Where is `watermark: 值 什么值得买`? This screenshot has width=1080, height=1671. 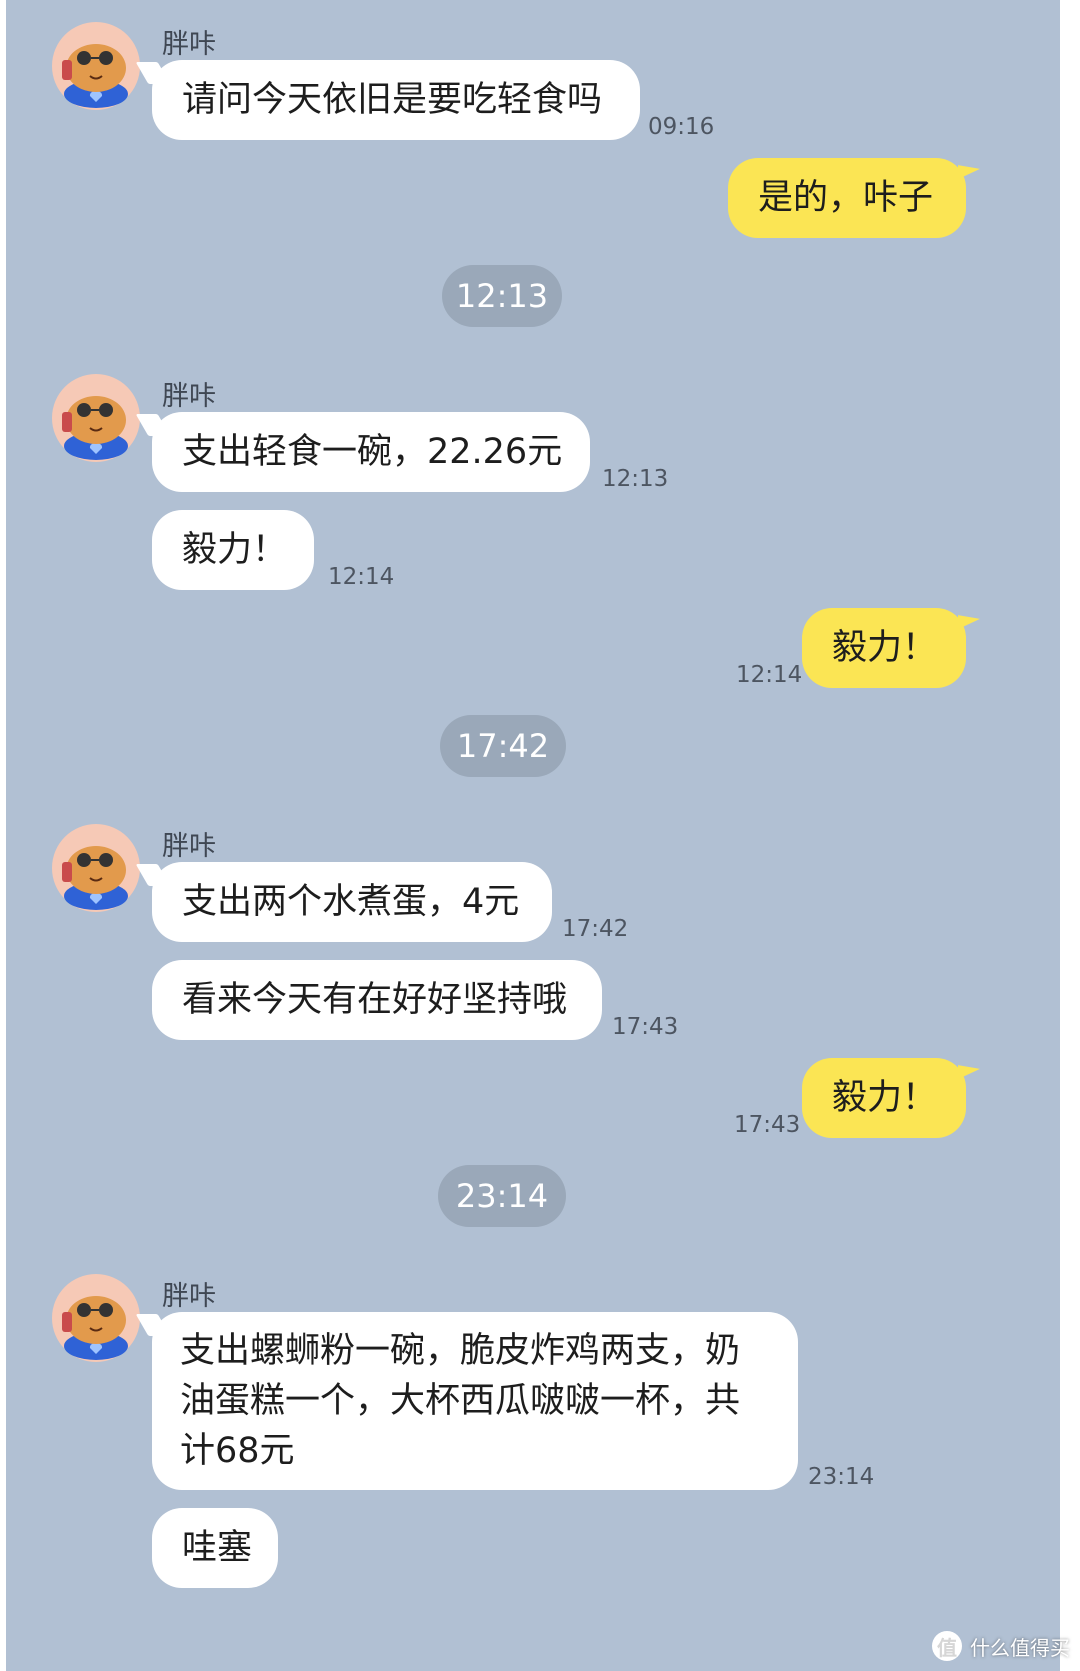 watermark: 值 什么值得买 is located at coordinates (1001, 1646).